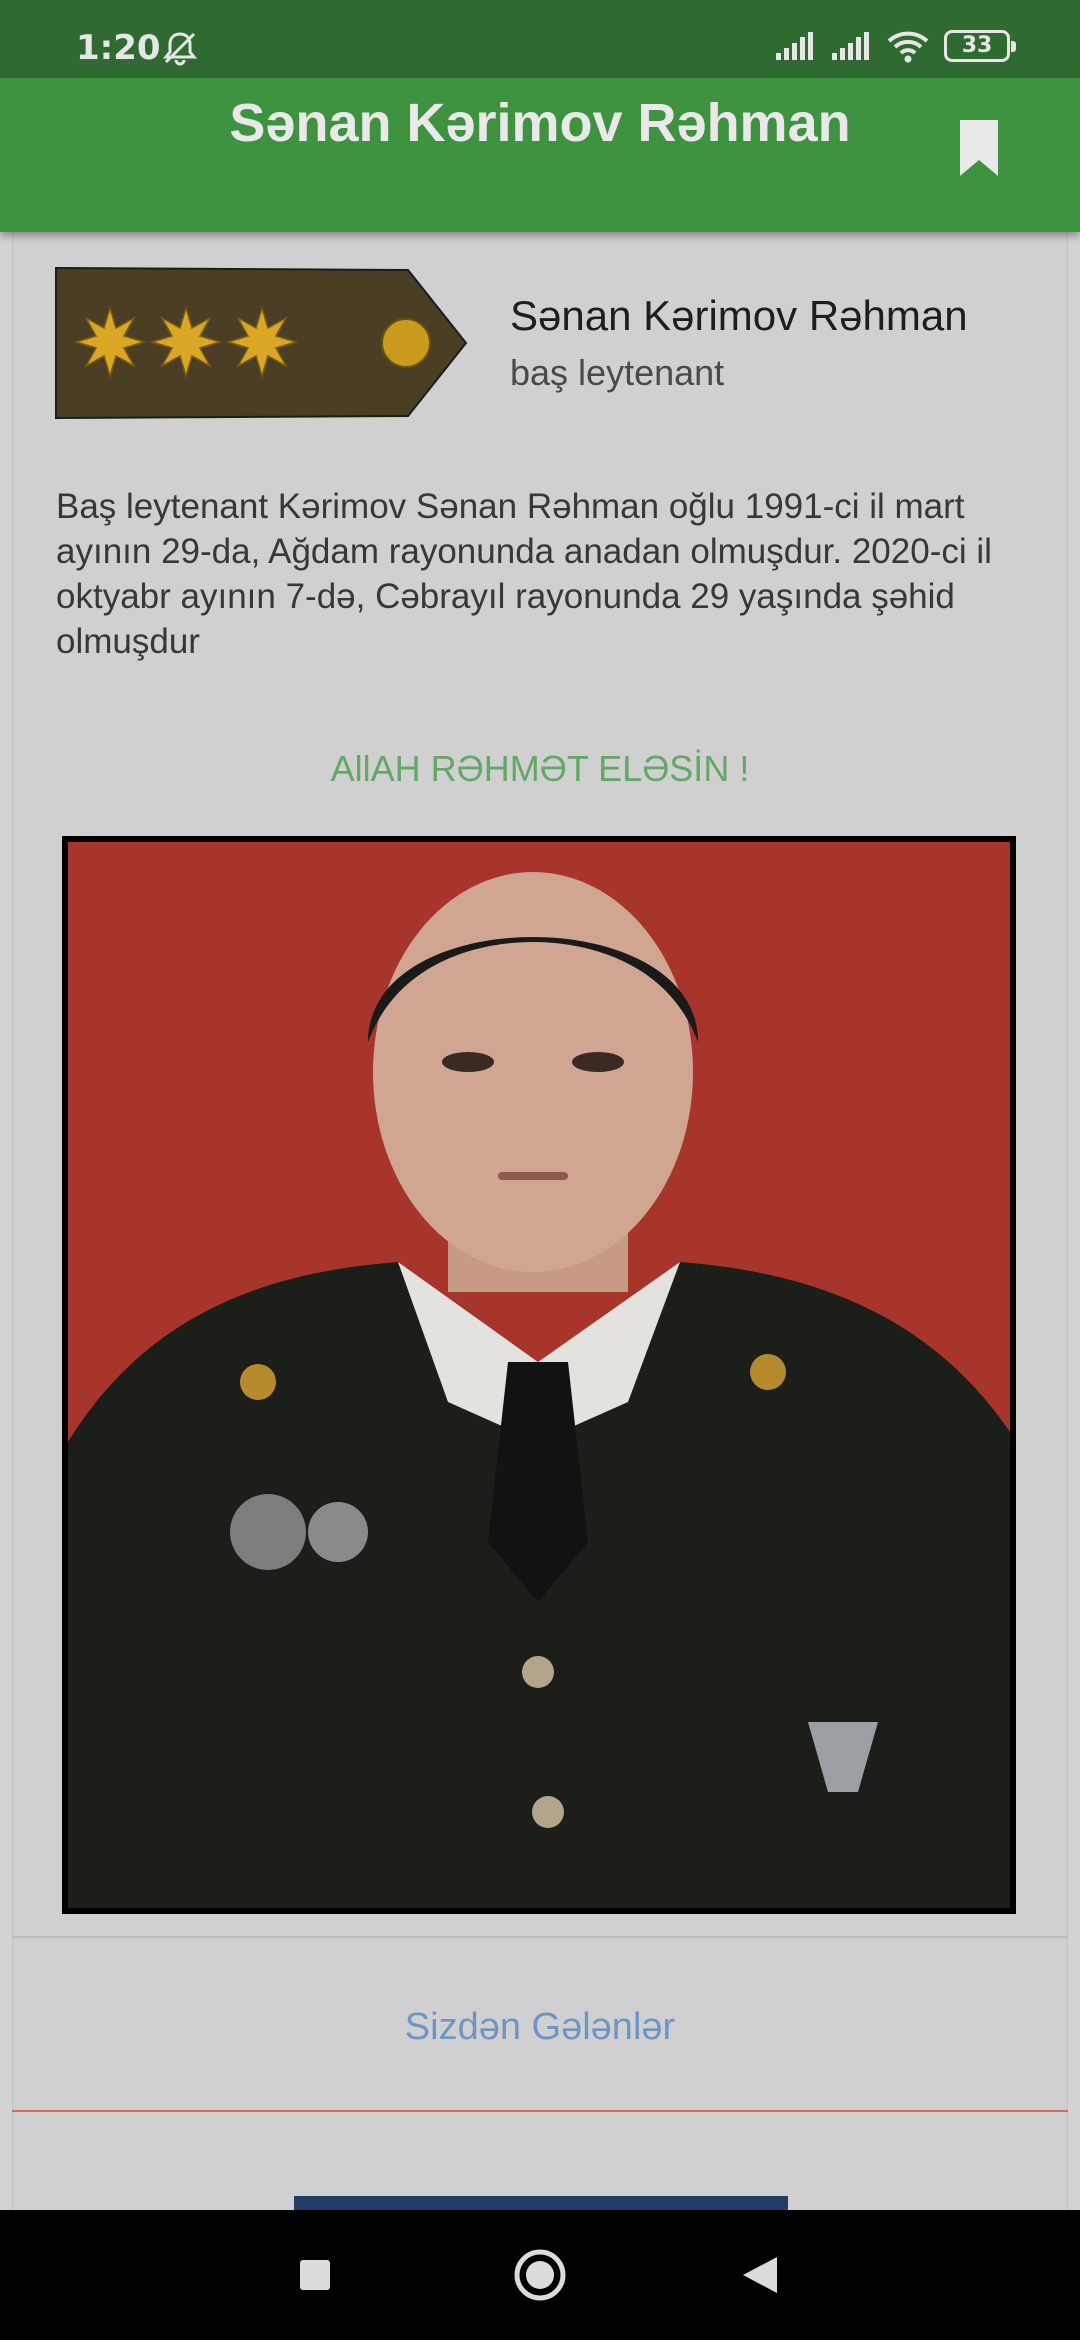 This screenshot has height=2340, width=1080. I want to click on battery-level: 33, so click(977, 45).